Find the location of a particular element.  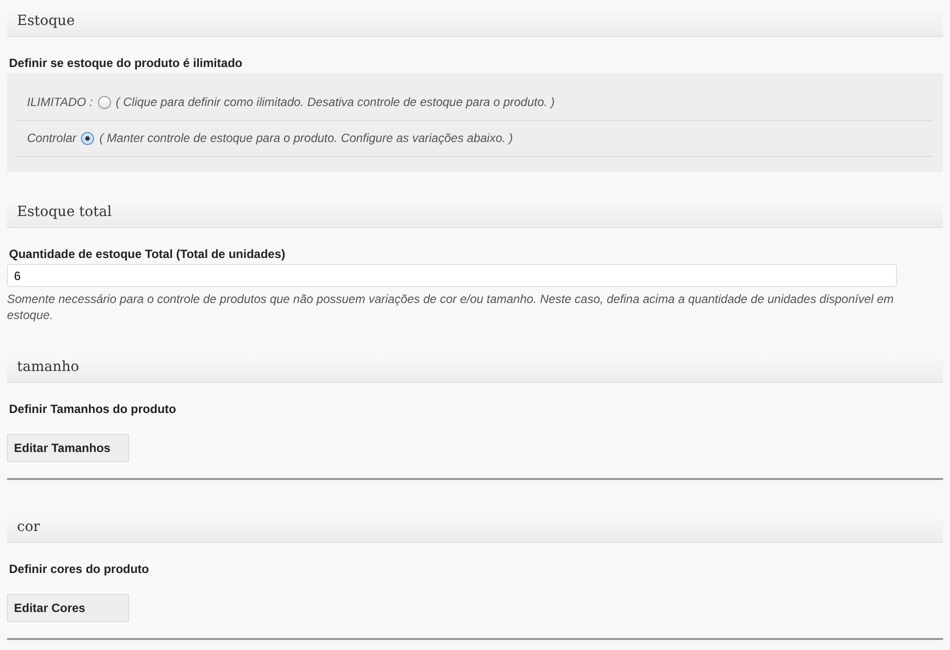

help-text: Somente necessário para o controle de produtos que não possuem variações de cor e/ou tamanho. Neste caso, defina acima a quantidade de unidades disponível em estoque. is located at coordinates (451, 307).